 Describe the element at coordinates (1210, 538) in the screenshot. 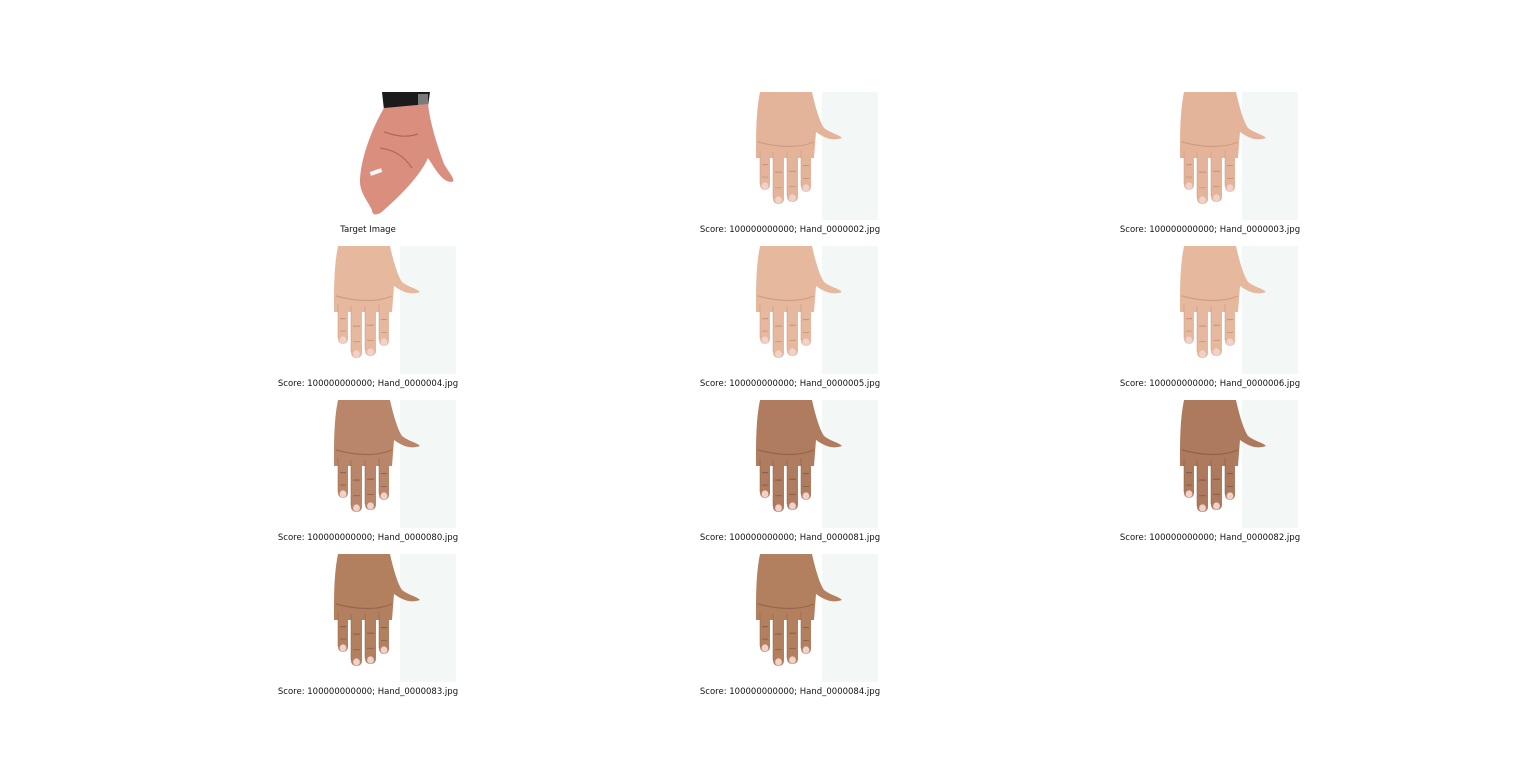

I see `panel-caption: Score: 100000000000; Hand_0000082.jpg` at that location.